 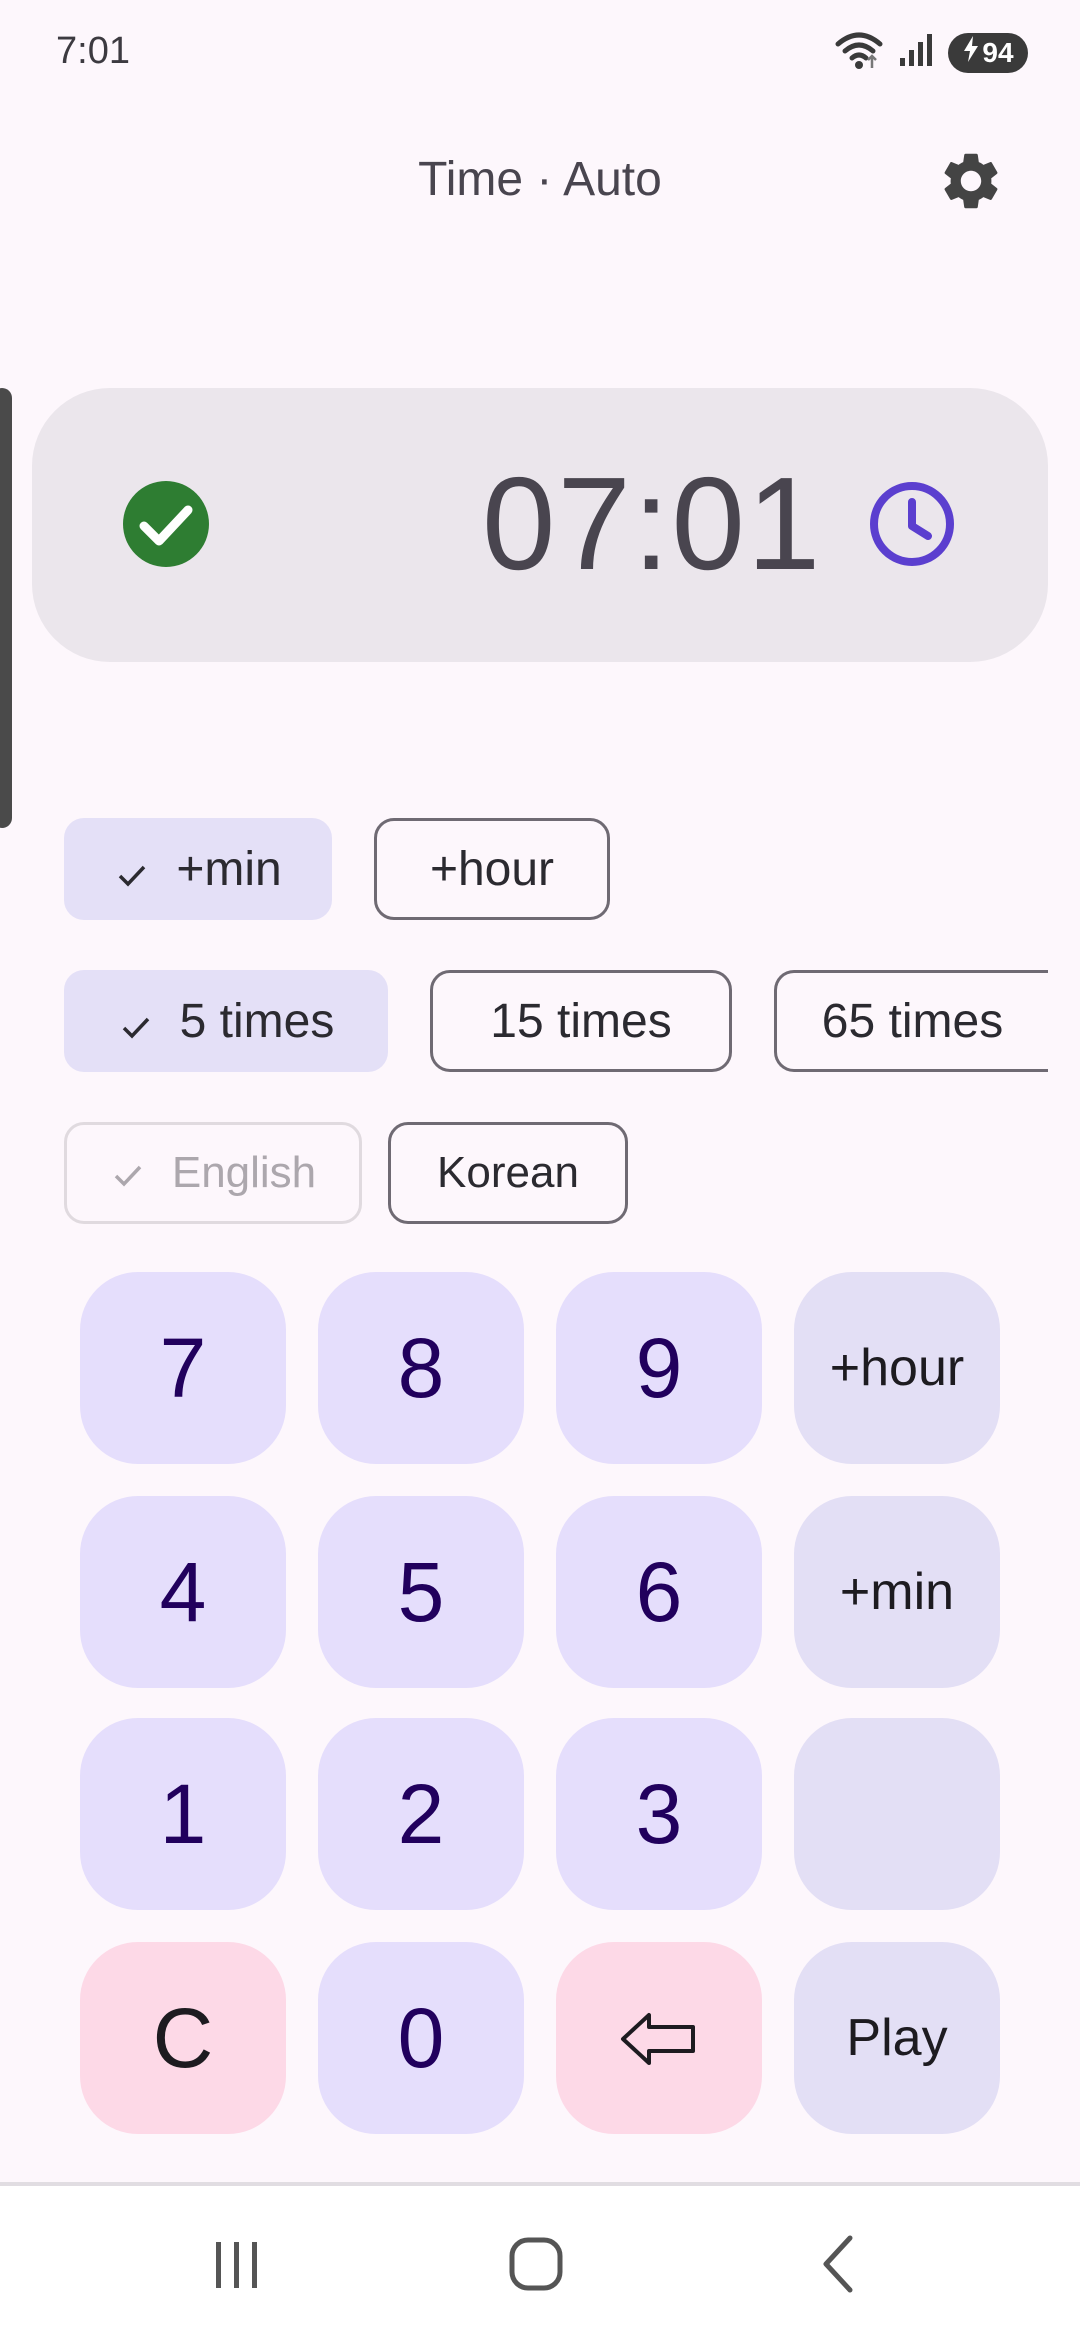 What do you see at coordinates (183, 1814) in the screenshot?
I see `key-1: 1` at bounding box center [183, 1814].